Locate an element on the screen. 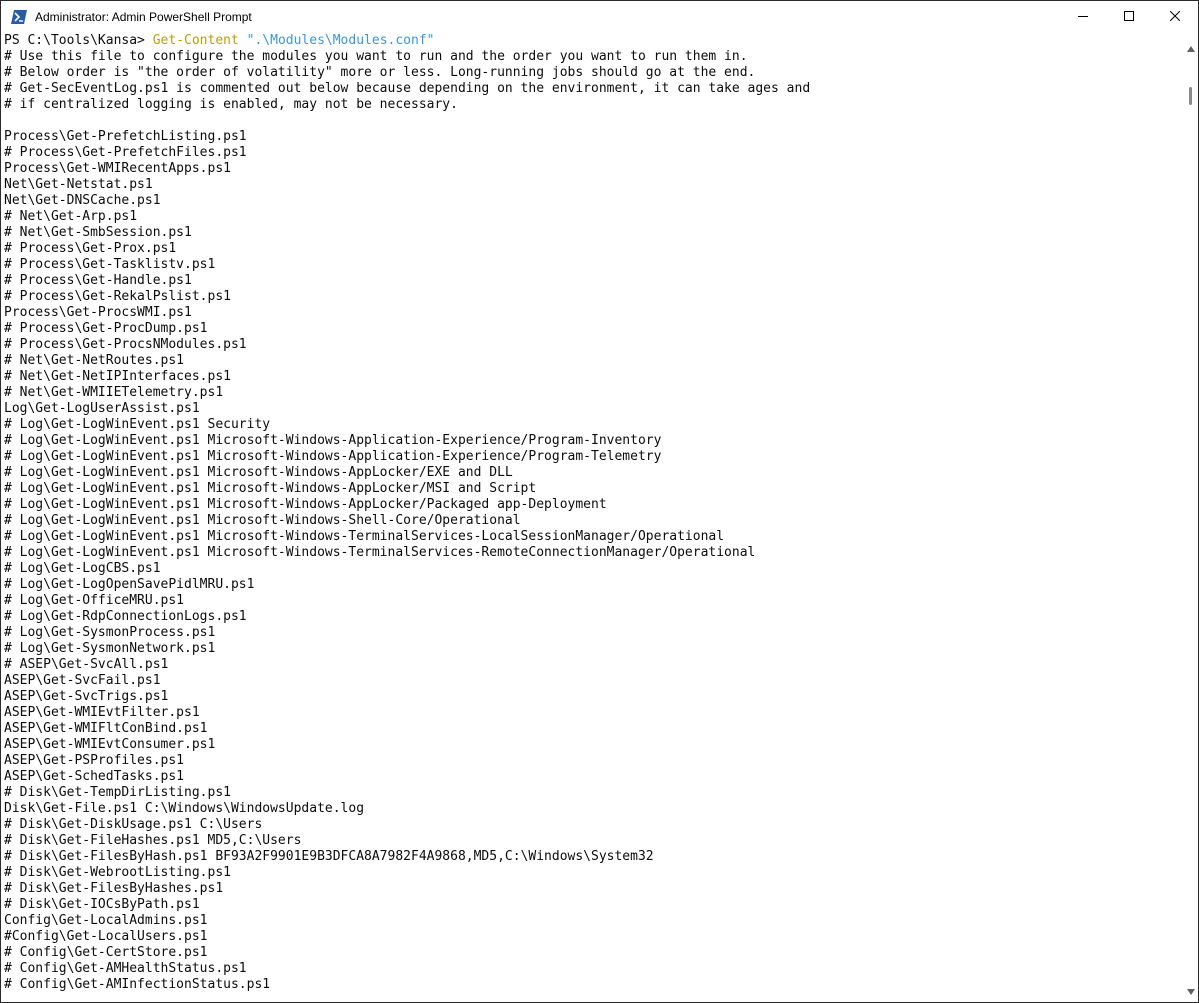 The image size is (1199, 1003). console-line: # Net\Get-SmbSession.ps1 is located at coordinates (98, 232).